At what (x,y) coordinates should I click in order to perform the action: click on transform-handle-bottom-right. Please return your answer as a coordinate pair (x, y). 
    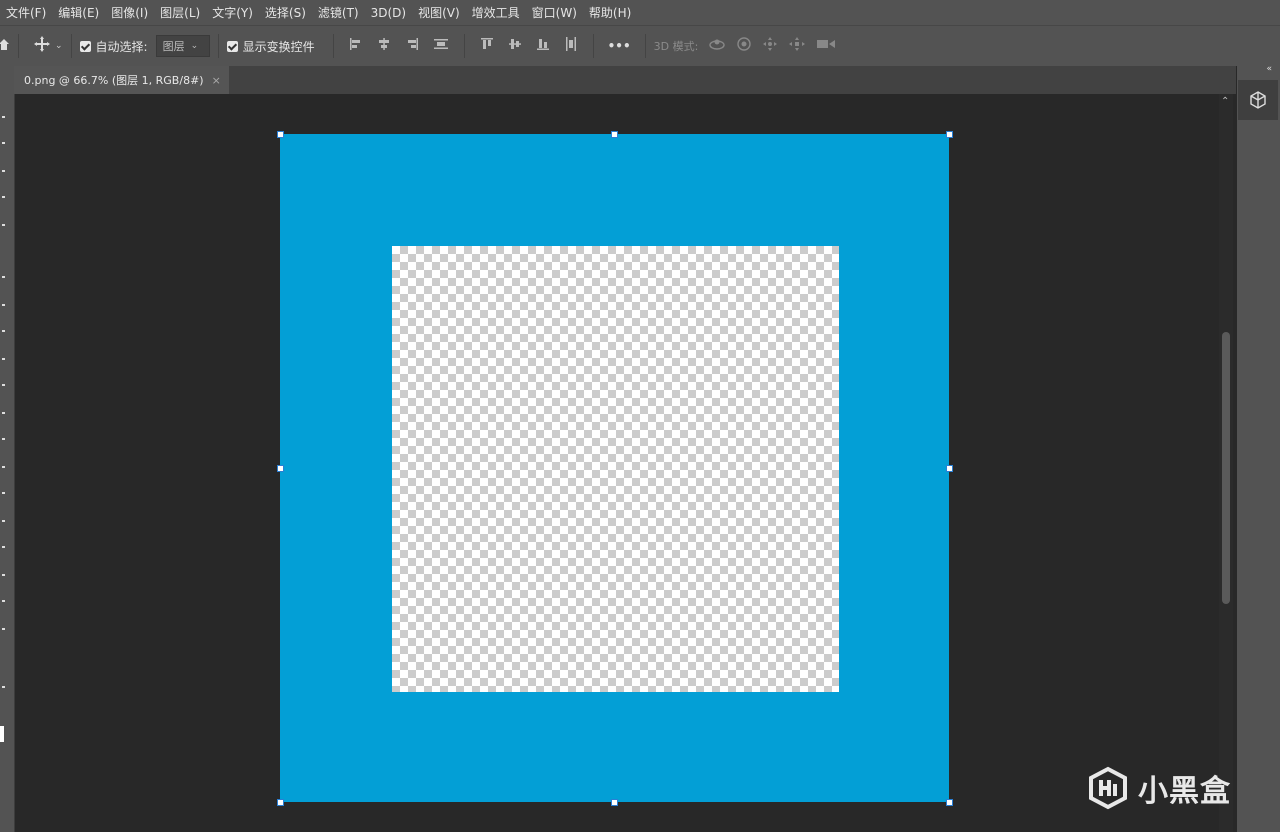
    Looking at the image, I should click on (949, 802).